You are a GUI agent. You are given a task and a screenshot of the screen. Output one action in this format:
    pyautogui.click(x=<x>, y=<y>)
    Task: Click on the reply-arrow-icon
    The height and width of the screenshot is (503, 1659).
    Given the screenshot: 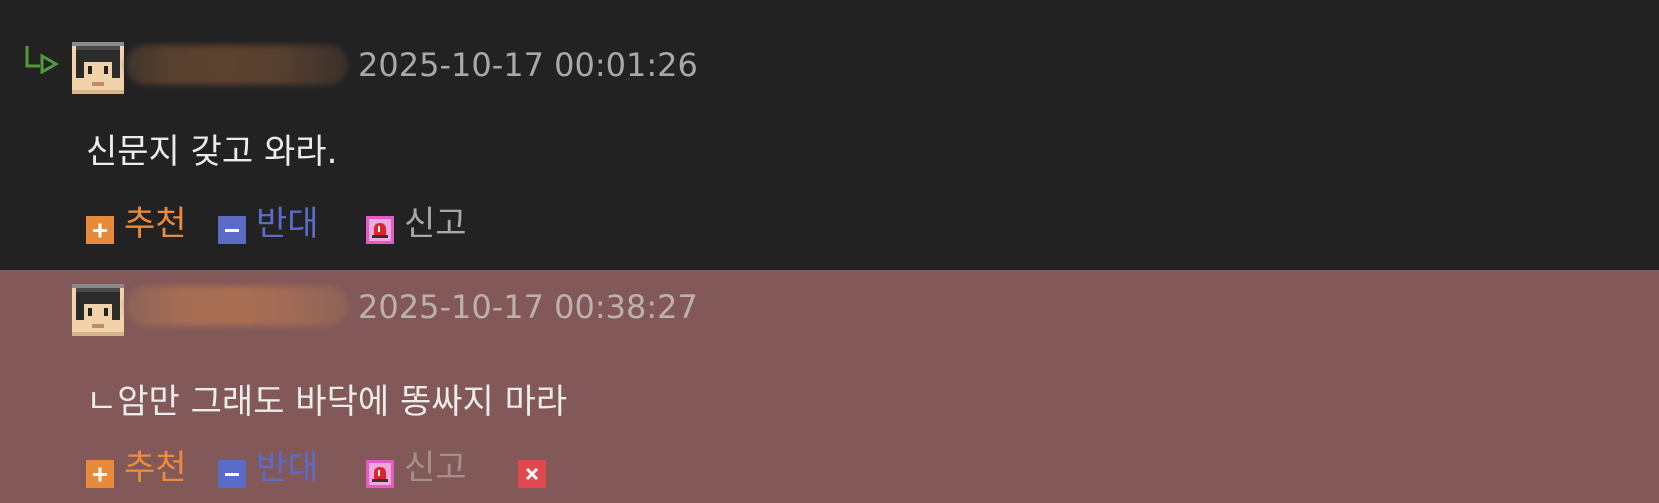 What is the action you would take?
    pyautogui.click(x=42, y=60)
    